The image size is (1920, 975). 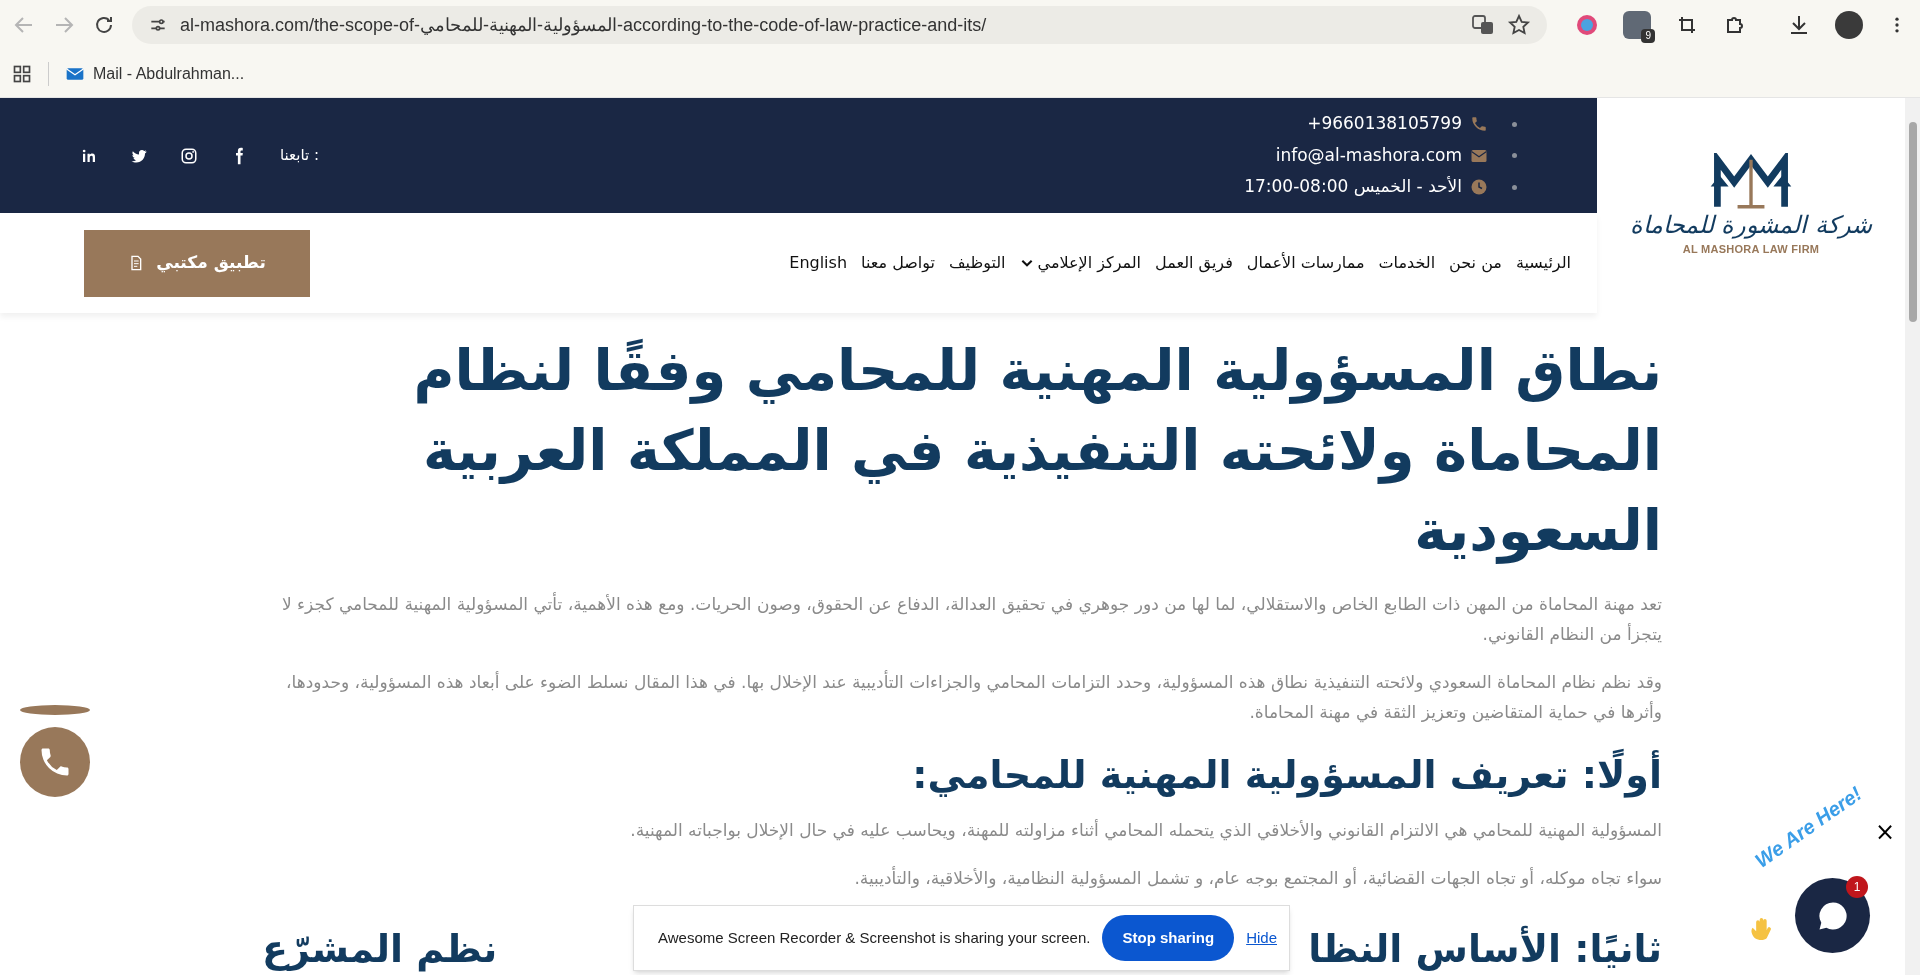 I want to click on article-paragraph: سواء تجاه موكله، أو تجاه الجهات القضائية، أو المجتمع بوجه عام، و تشمل المسؤولية النظامية، والأخلاقية، والتأديبية., so click(x=1257, y=878).